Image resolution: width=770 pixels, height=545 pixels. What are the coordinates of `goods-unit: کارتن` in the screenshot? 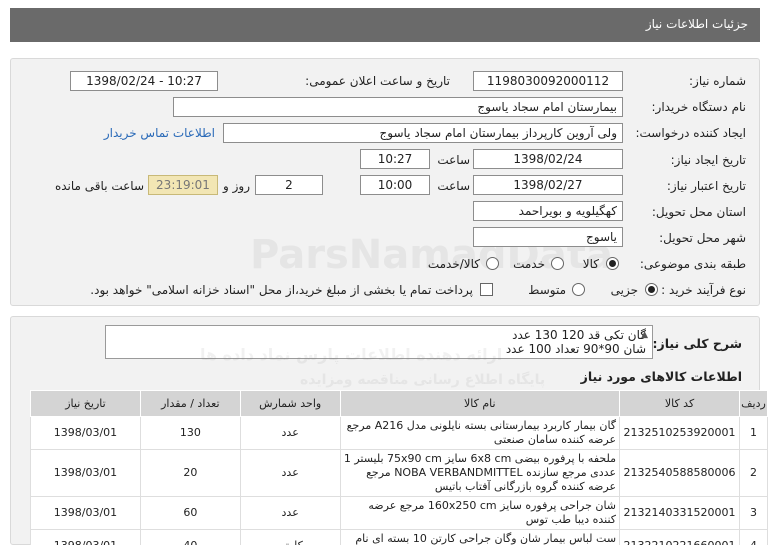 It's located at (290, 537).